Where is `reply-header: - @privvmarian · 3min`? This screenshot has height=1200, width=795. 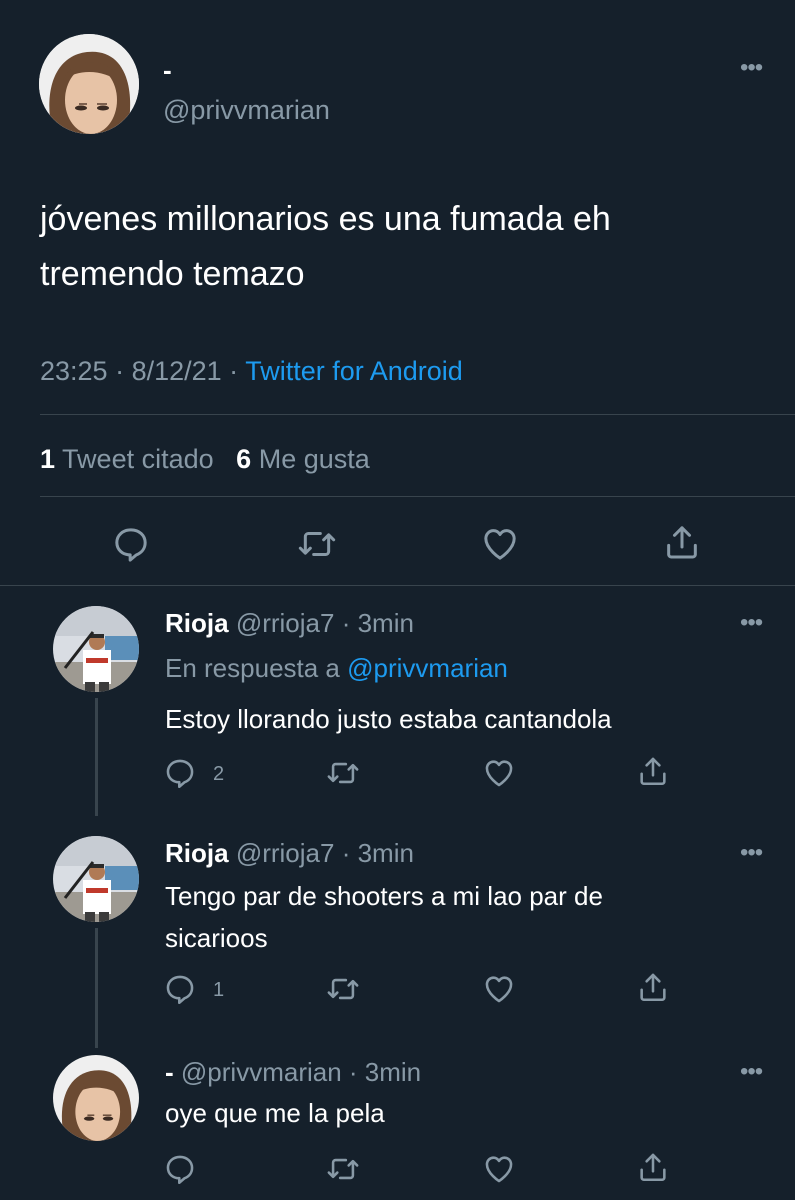 reply-header: - @privvmarian · 3min is located at coordinates (293, 1072).